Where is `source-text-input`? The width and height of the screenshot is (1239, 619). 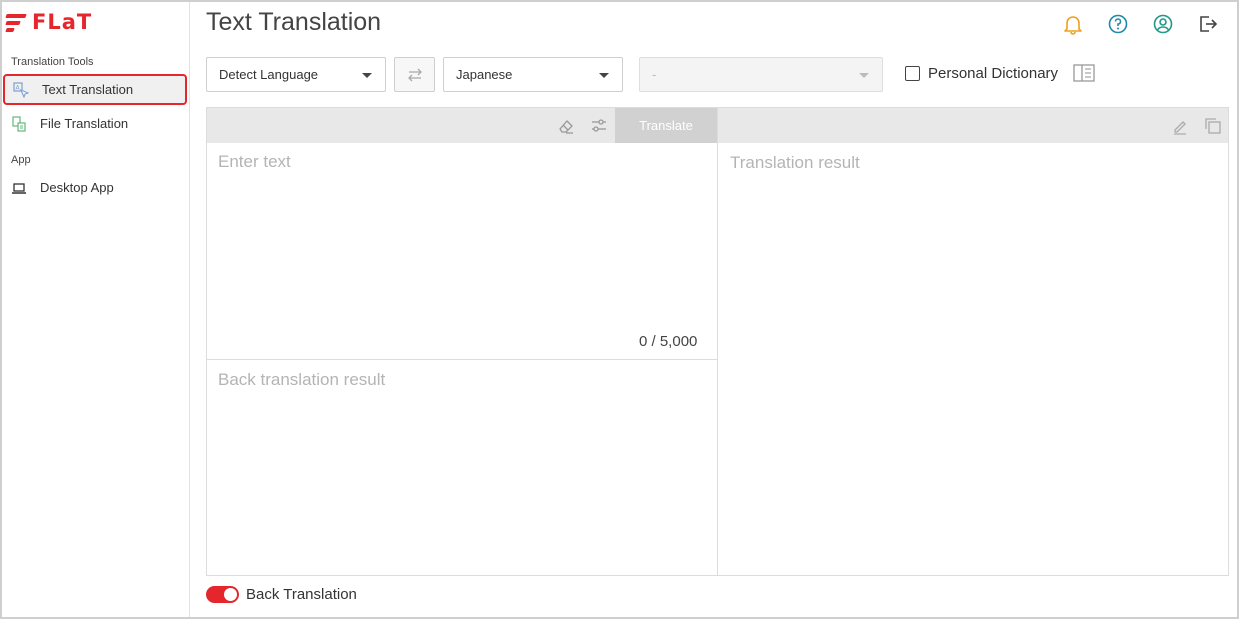
source-text-input is located at coordinates (462, 251).